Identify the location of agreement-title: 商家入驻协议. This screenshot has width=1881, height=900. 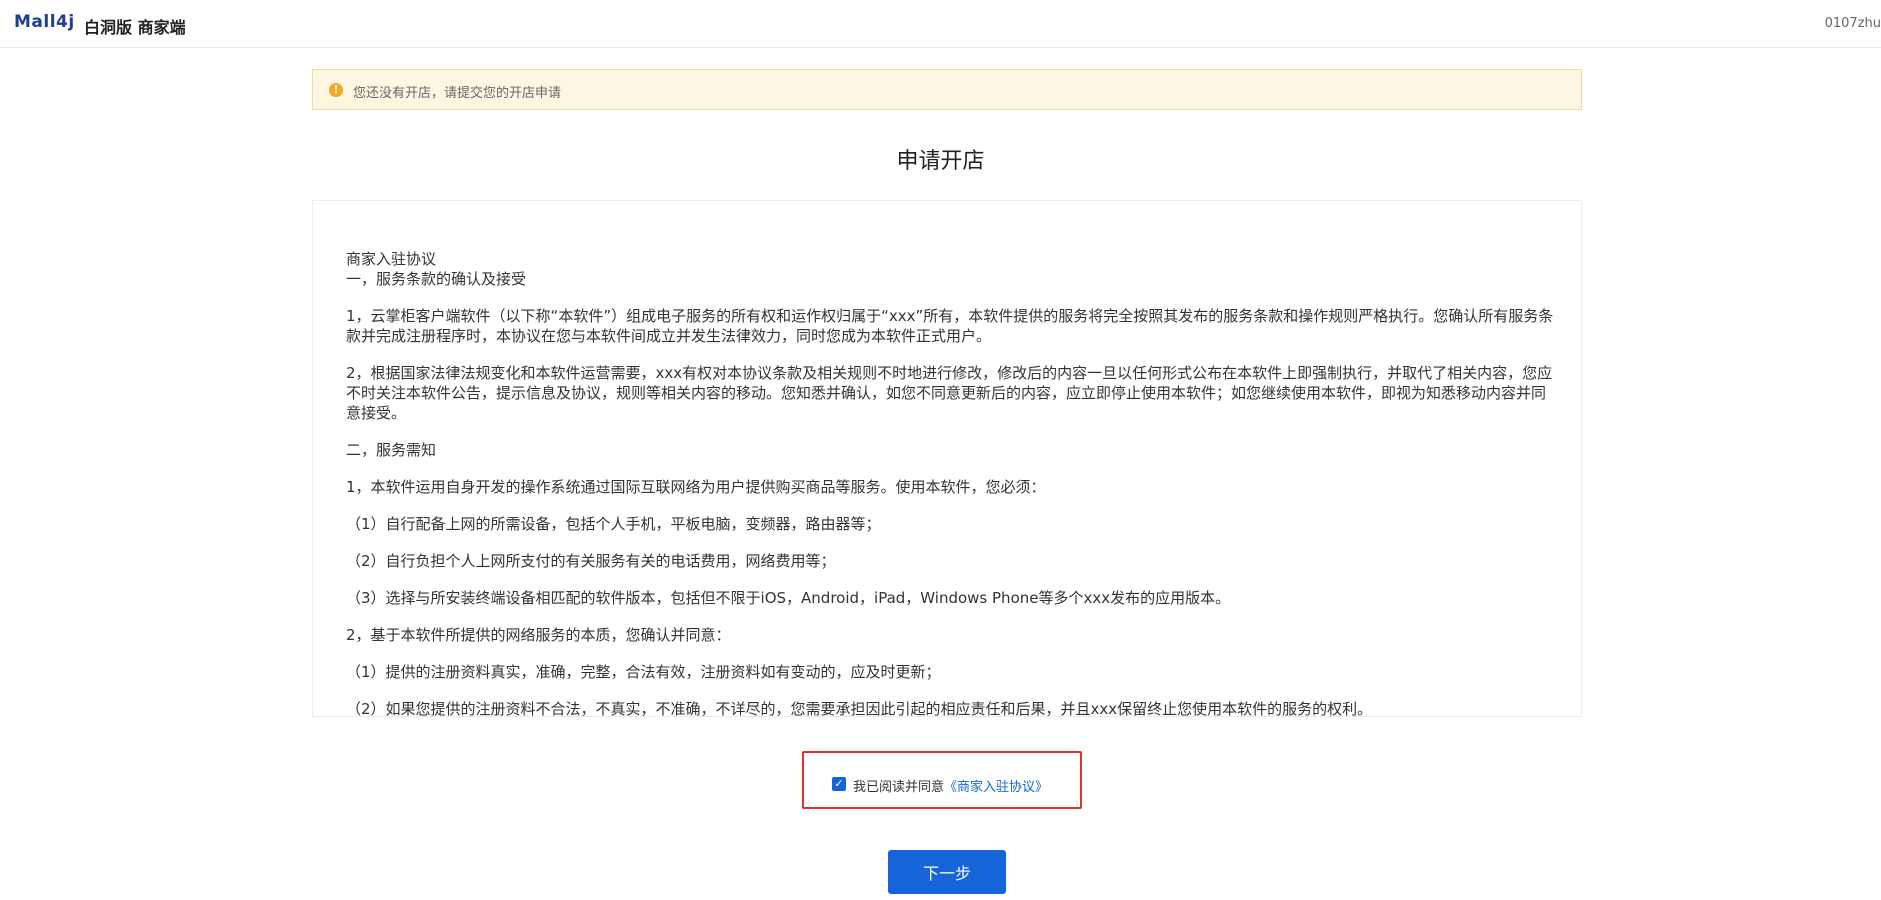
(391, 259).